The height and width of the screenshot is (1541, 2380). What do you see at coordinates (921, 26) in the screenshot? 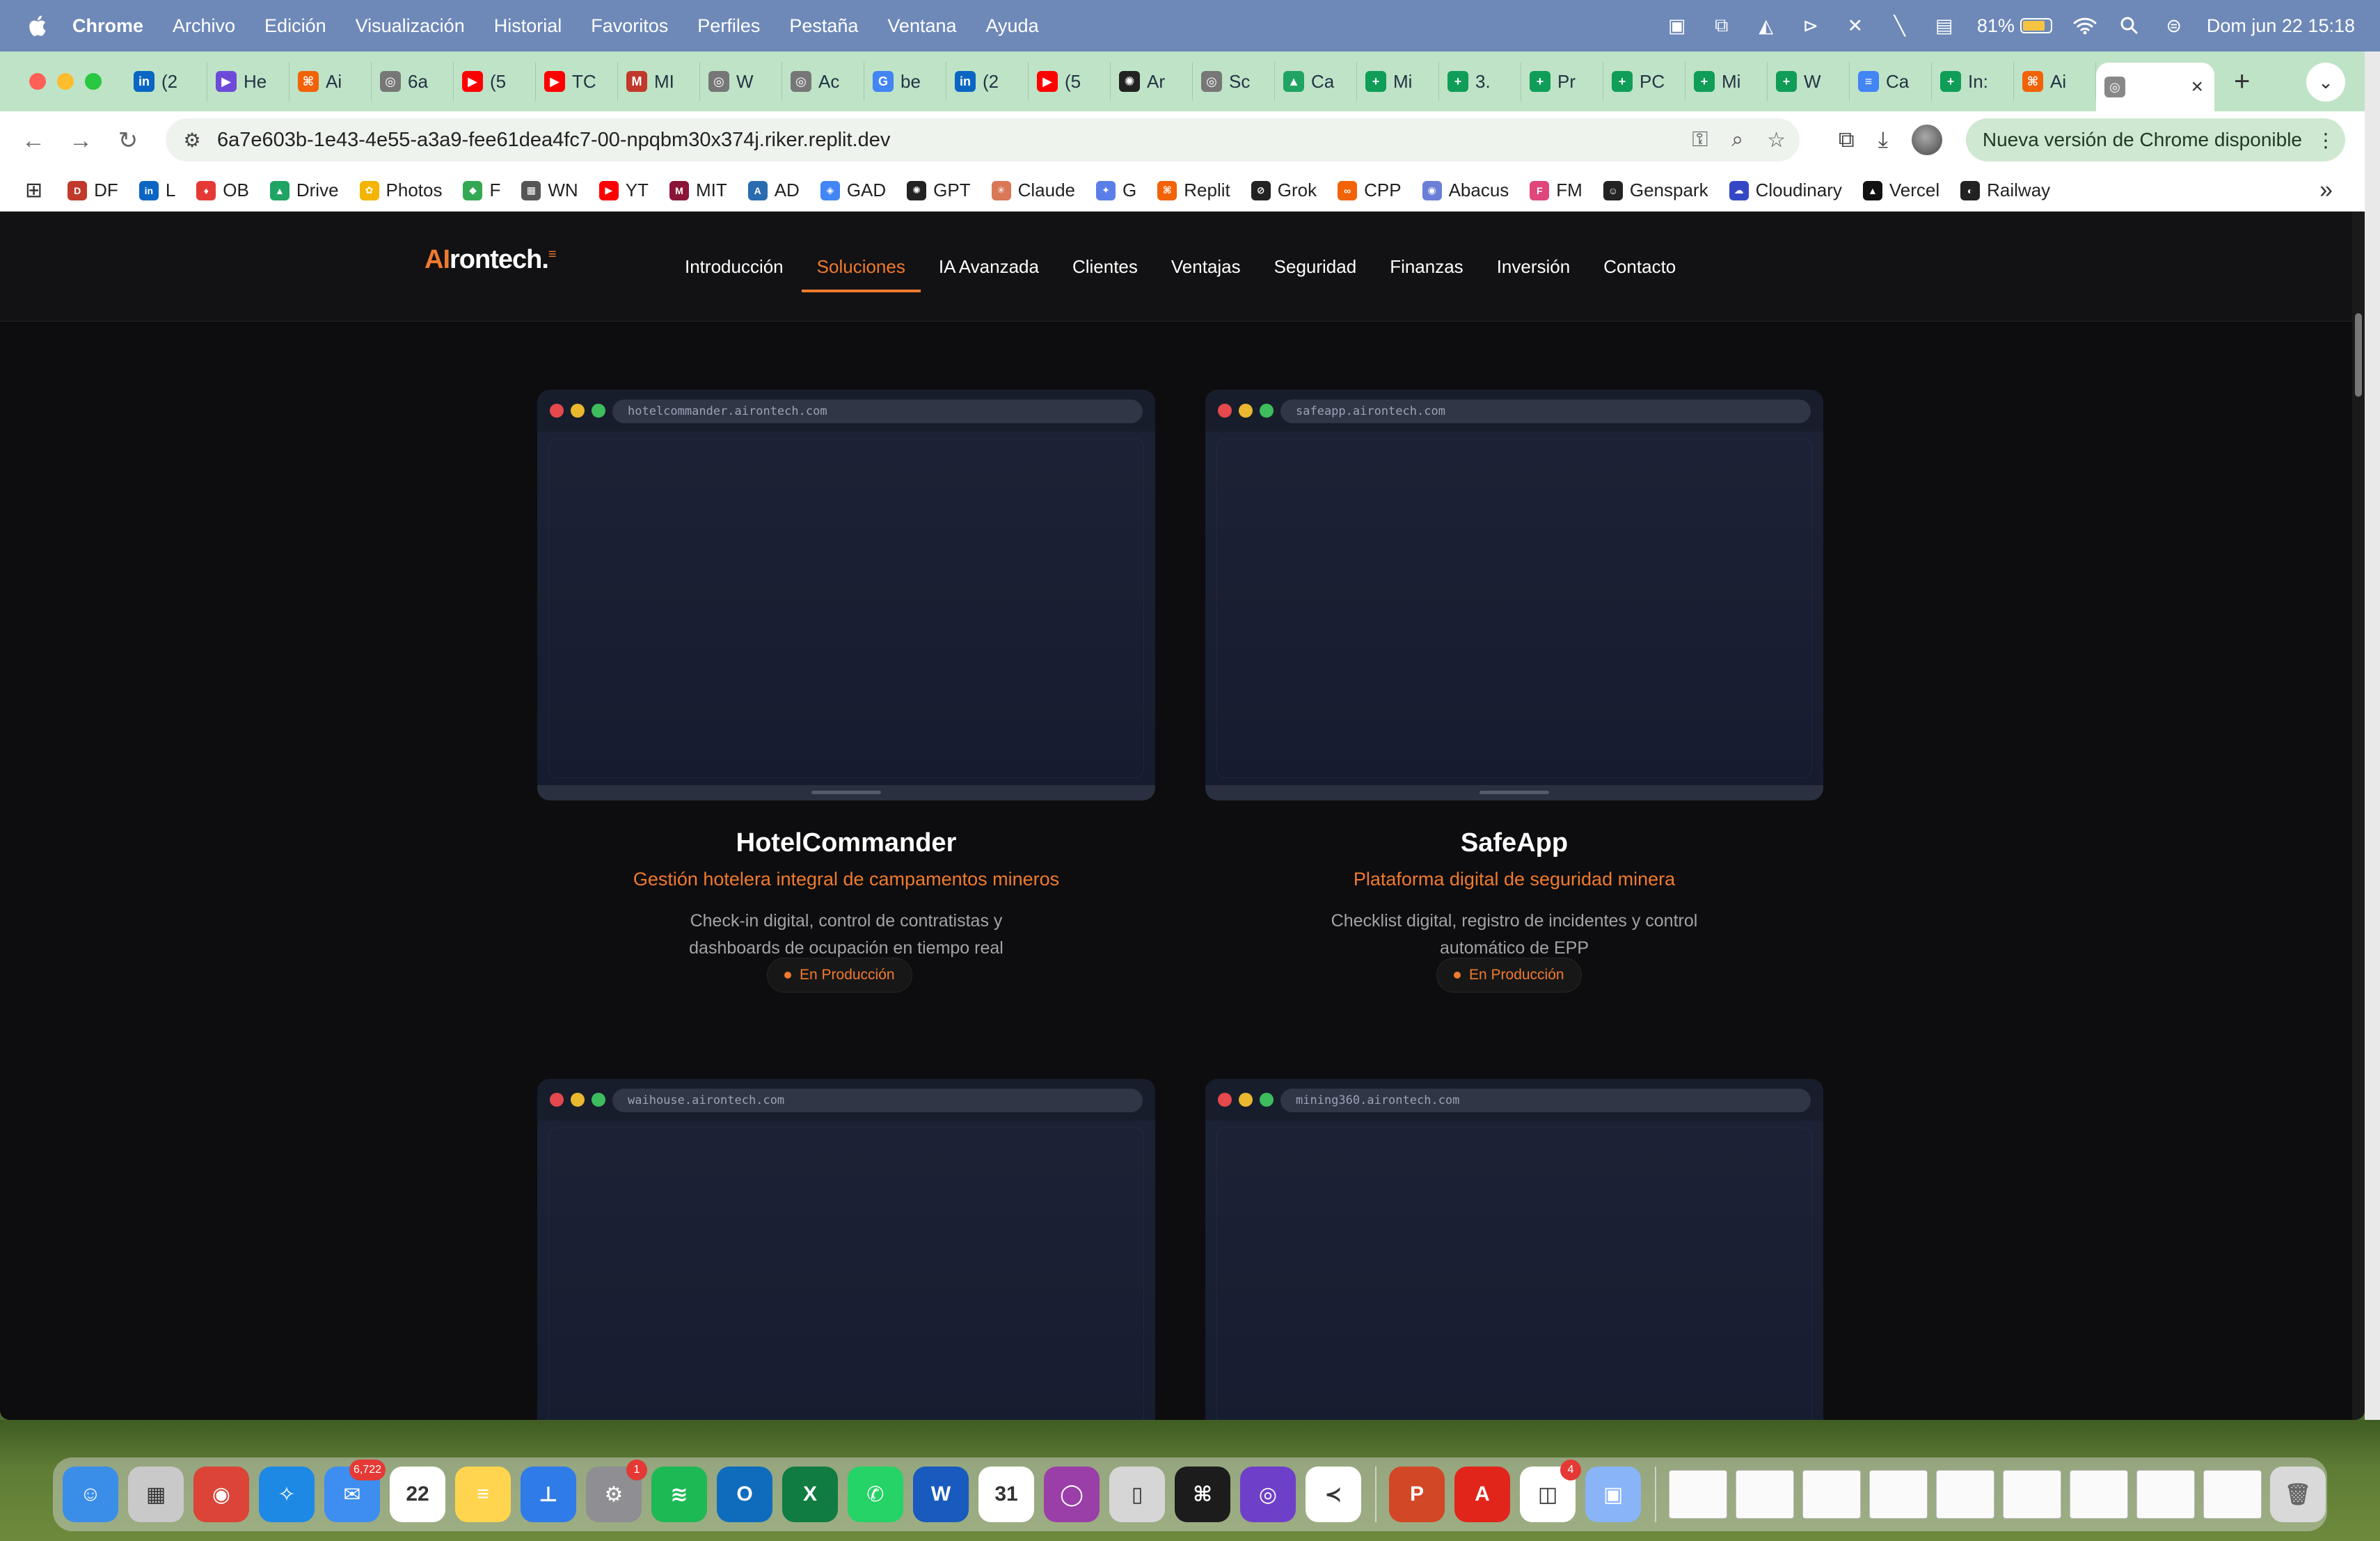
I see `menu-ventana: Ventana` at bounding box center [921, 26].